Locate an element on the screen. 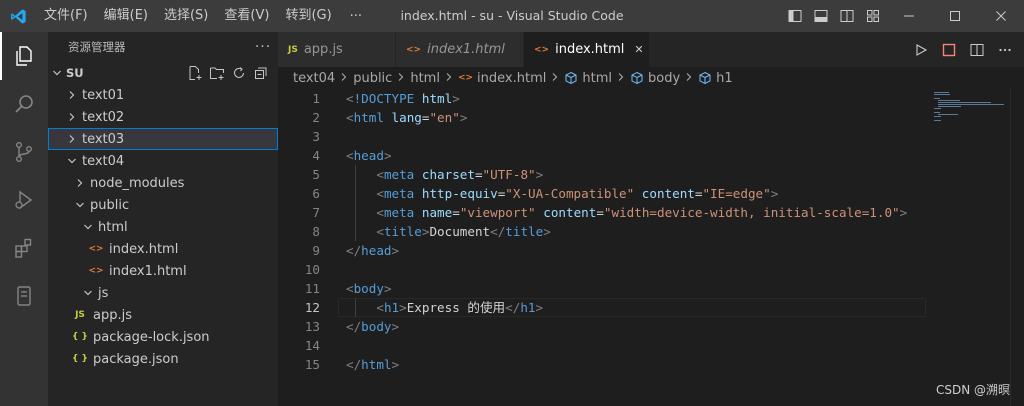  maximize-button is located at coordinates (955, 16).